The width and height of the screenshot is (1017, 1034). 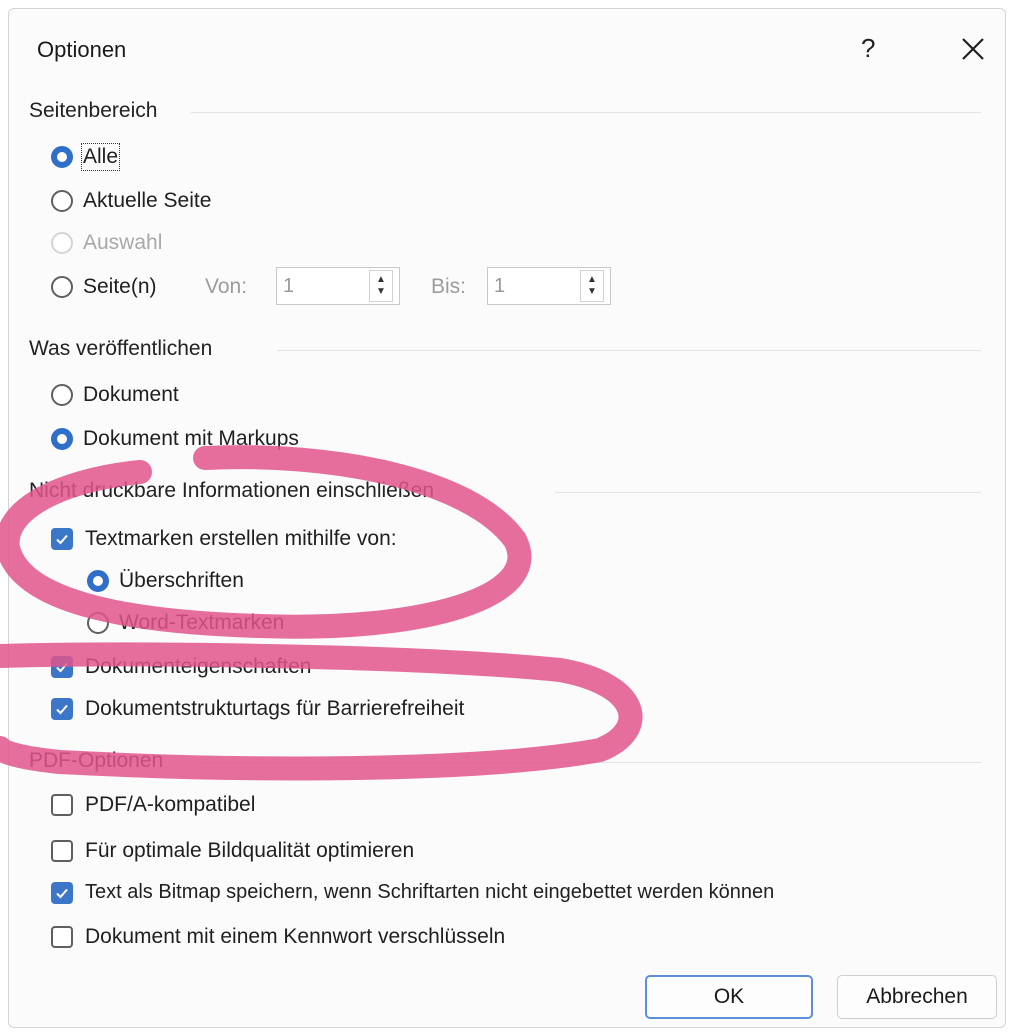 I want to click on radio-seiten: Seite(n), so click(x=104, y=287).